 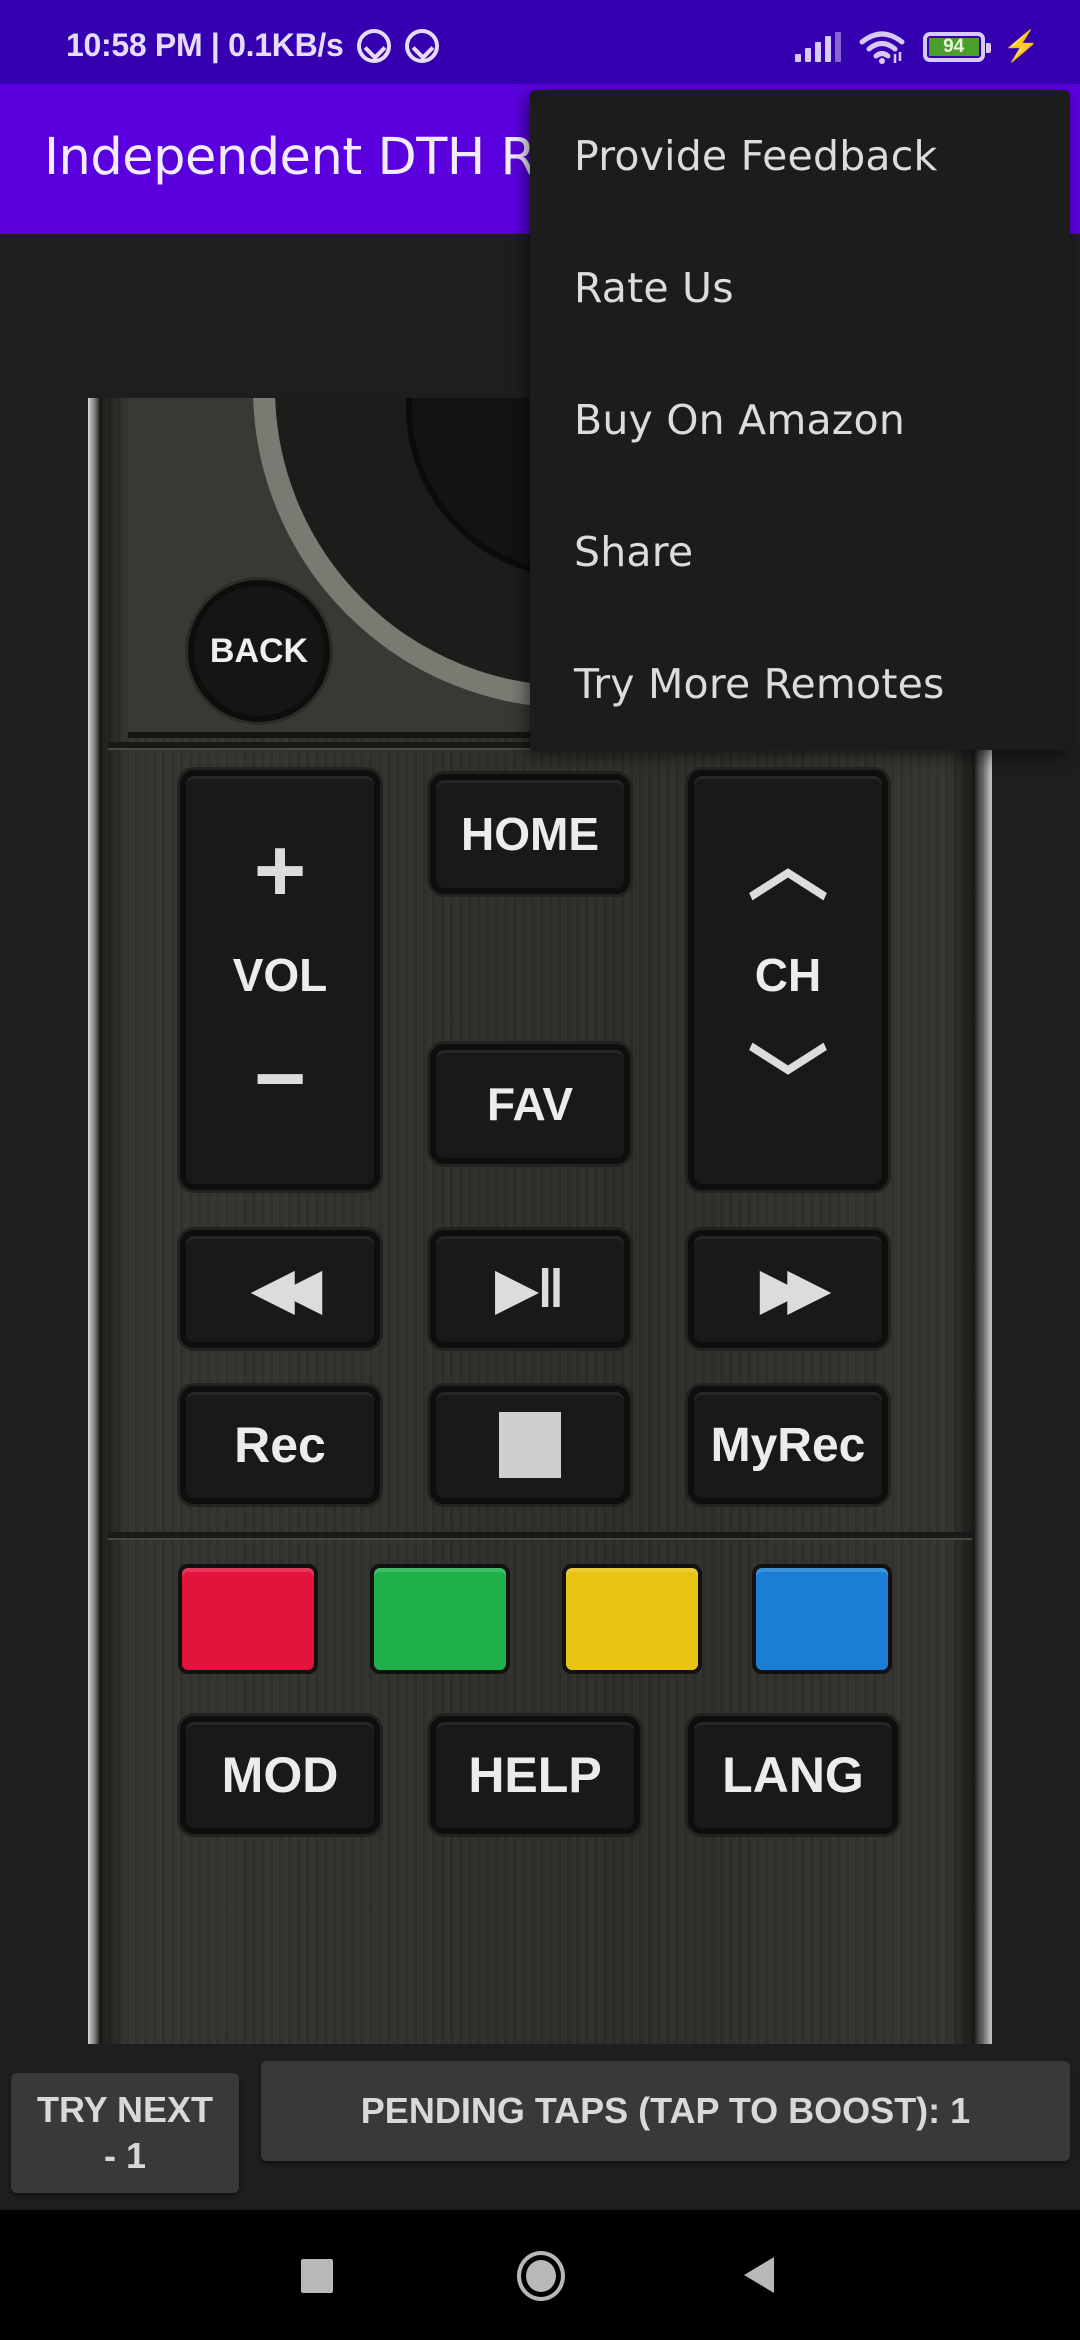 I want to click on remote-back-button: BACK, so click(x=259, y=651).